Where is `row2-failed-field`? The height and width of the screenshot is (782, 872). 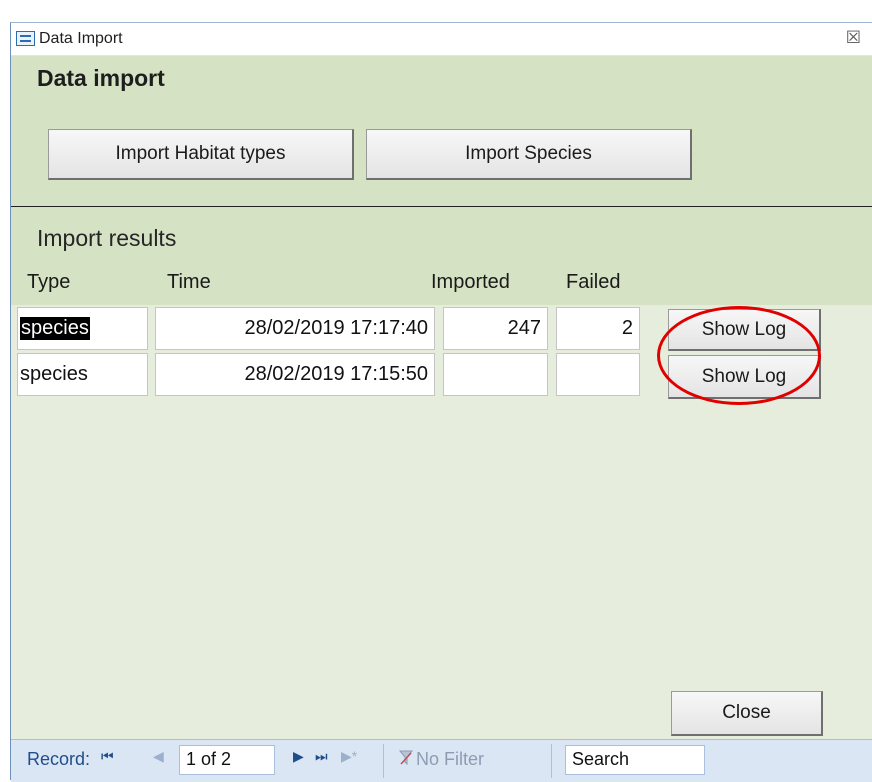 row2-failed-field is located at coordinates (598, 374).